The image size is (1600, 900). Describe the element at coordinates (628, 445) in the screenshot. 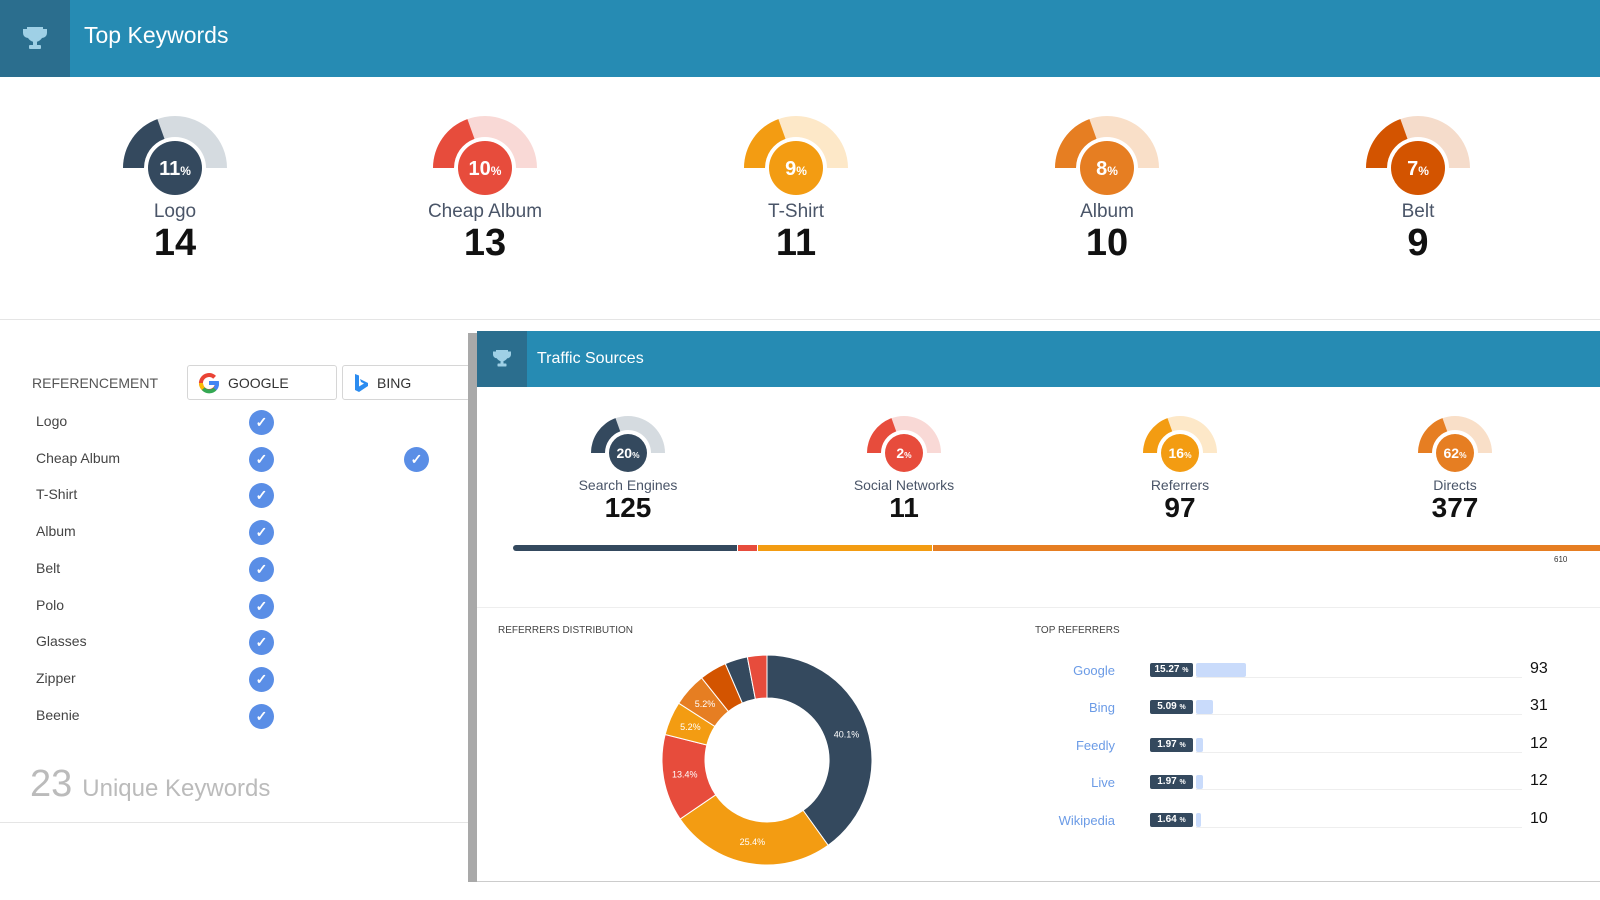

I see `gauge-icon: 20%` at that location.